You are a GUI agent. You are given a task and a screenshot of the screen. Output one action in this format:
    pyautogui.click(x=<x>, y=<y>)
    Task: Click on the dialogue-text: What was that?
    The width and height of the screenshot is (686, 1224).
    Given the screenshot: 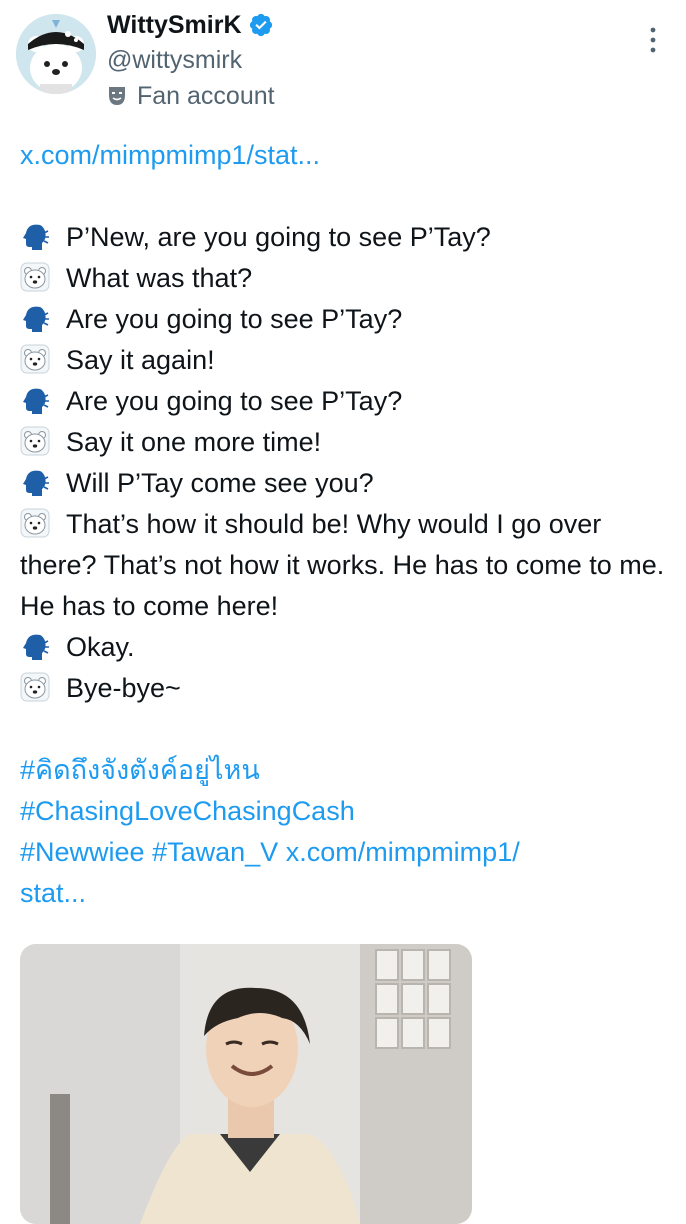 What is the action you would take?
    pyautogui.click(x=159, y=278)
    